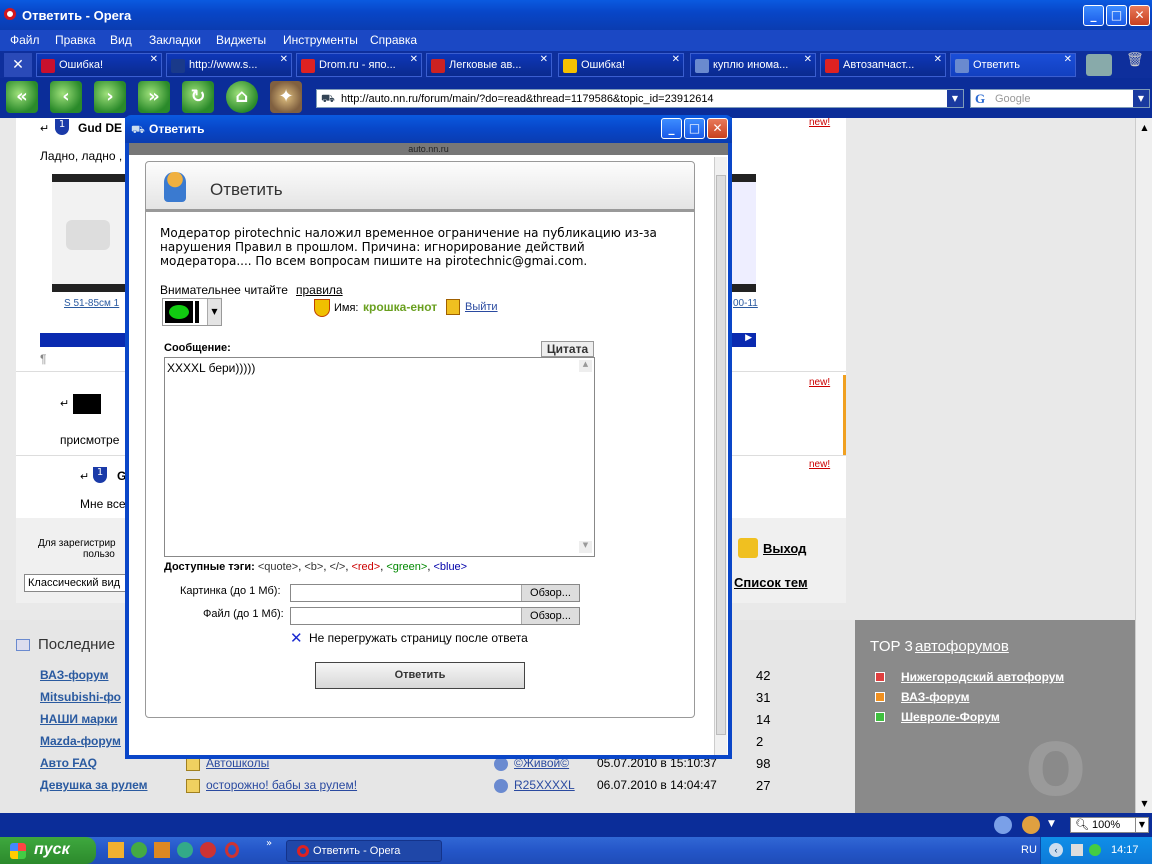  I want to click on dialog-scroll-thumb, so click(721, 455).